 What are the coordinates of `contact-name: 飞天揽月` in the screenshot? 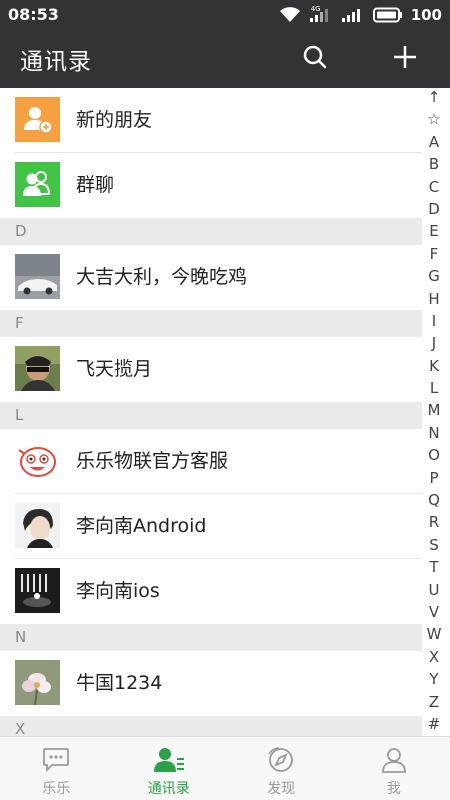 It's located at (114, 369).